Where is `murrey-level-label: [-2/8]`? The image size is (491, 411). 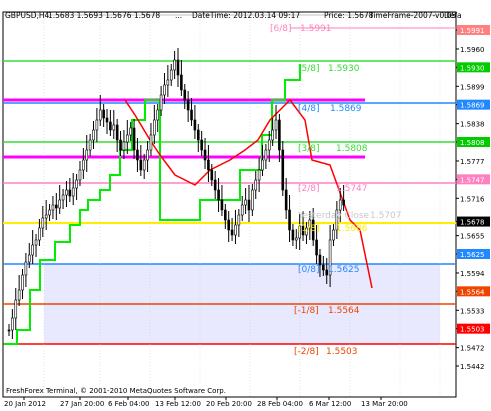
murrey-level-label: [-2/8] is located at coordinates (306, 352).